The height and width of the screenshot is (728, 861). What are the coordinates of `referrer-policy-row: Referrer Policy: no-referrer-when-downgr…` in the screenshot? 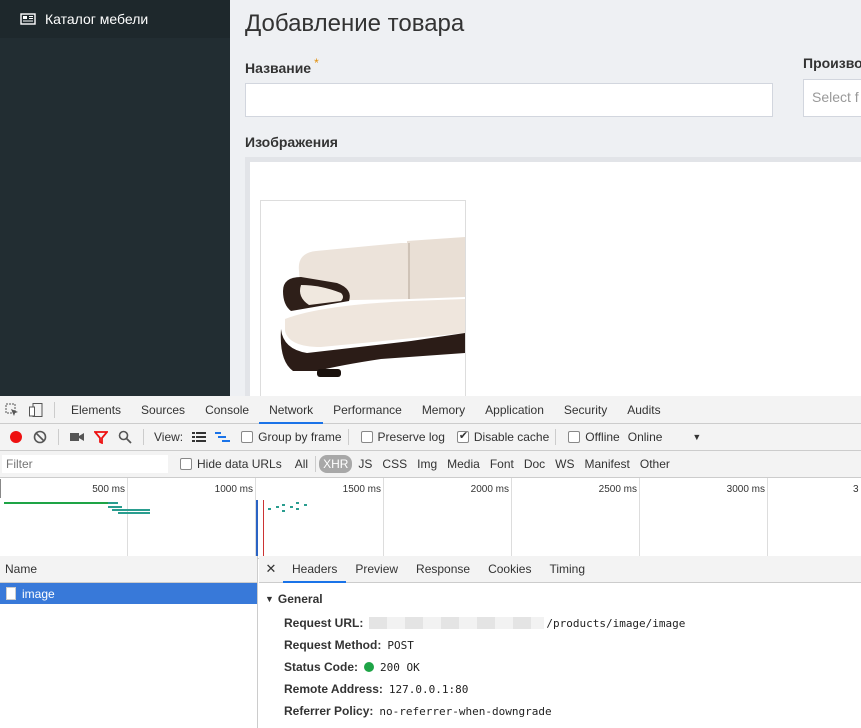 It's located at (560, 711).